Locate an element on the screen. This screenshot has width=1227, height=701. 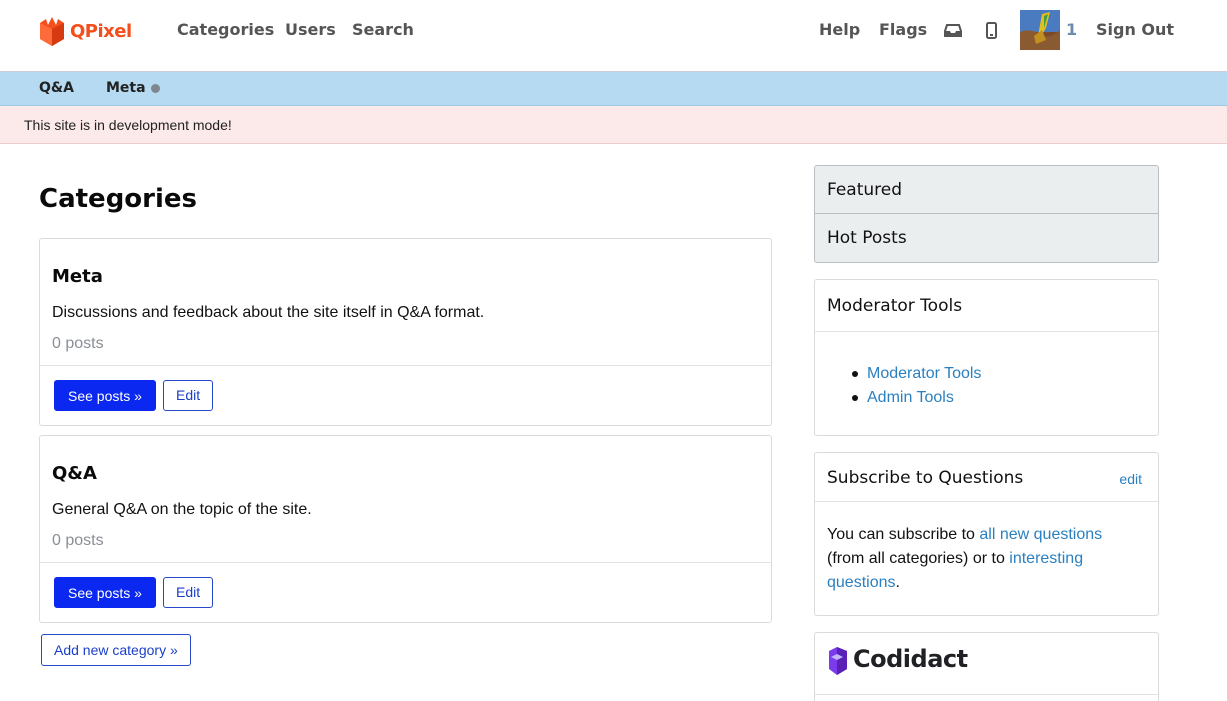
moderator-tools-link: Moderator Tools is located at coordinates (924, 373).